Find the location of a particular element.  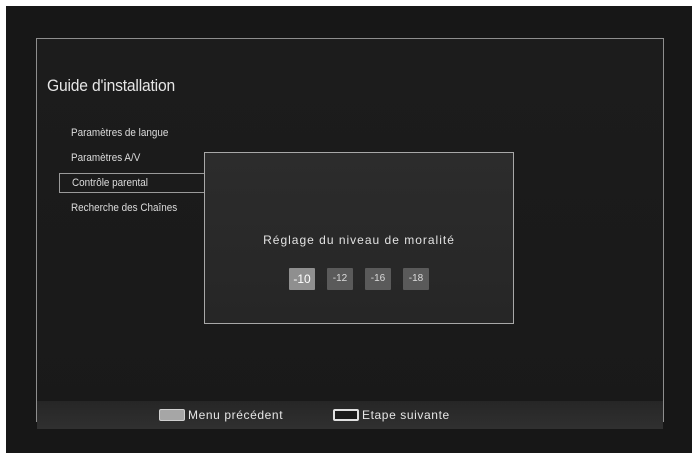

level-option-18: -18 is located at coordinates (416, 279).